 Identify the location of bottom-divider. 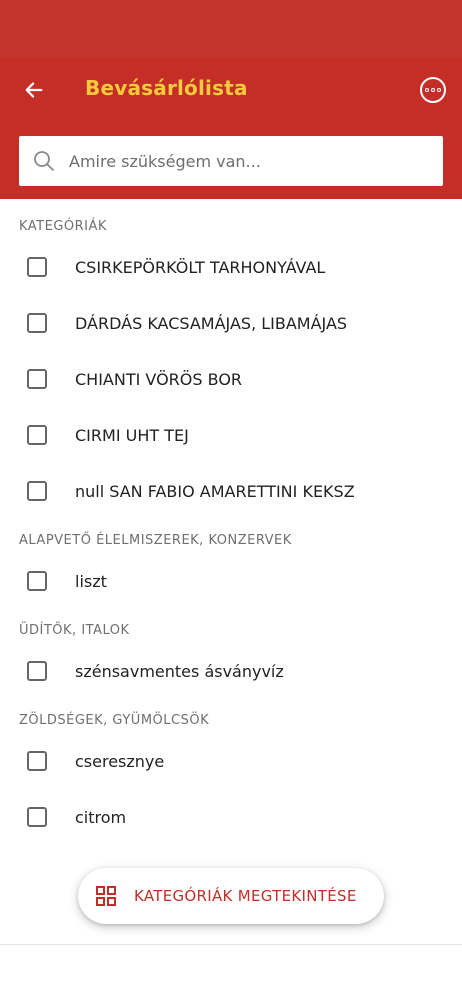
(231, 944).